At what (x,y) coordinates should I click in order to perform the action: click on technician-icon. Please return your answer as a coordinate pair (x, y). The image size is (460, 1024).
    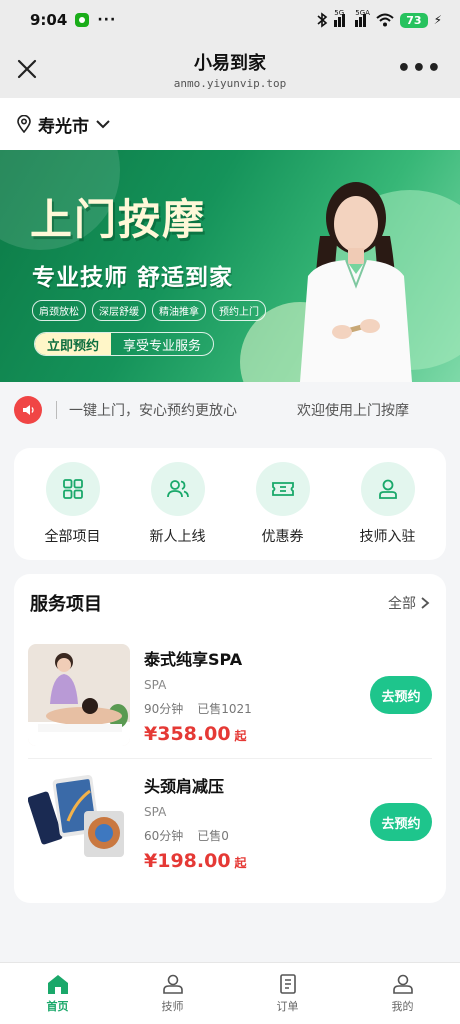
    Looking at the image, I should click on (172, 984).